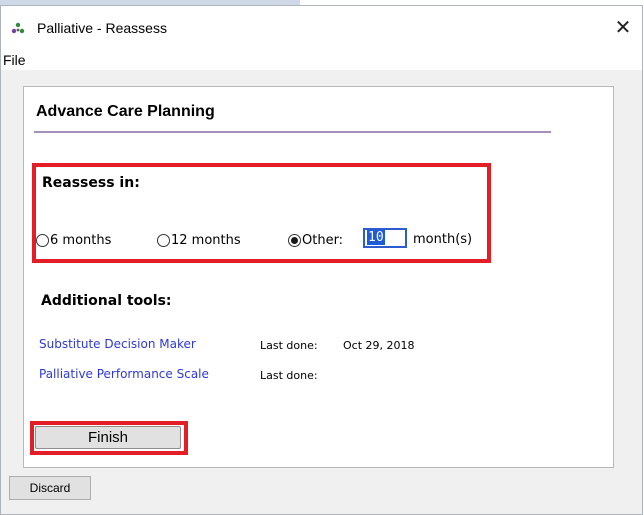 Image resolution: width=644 pixels, height=515 pixels. I want to click on close-icon: ✕, so click(623, 28).